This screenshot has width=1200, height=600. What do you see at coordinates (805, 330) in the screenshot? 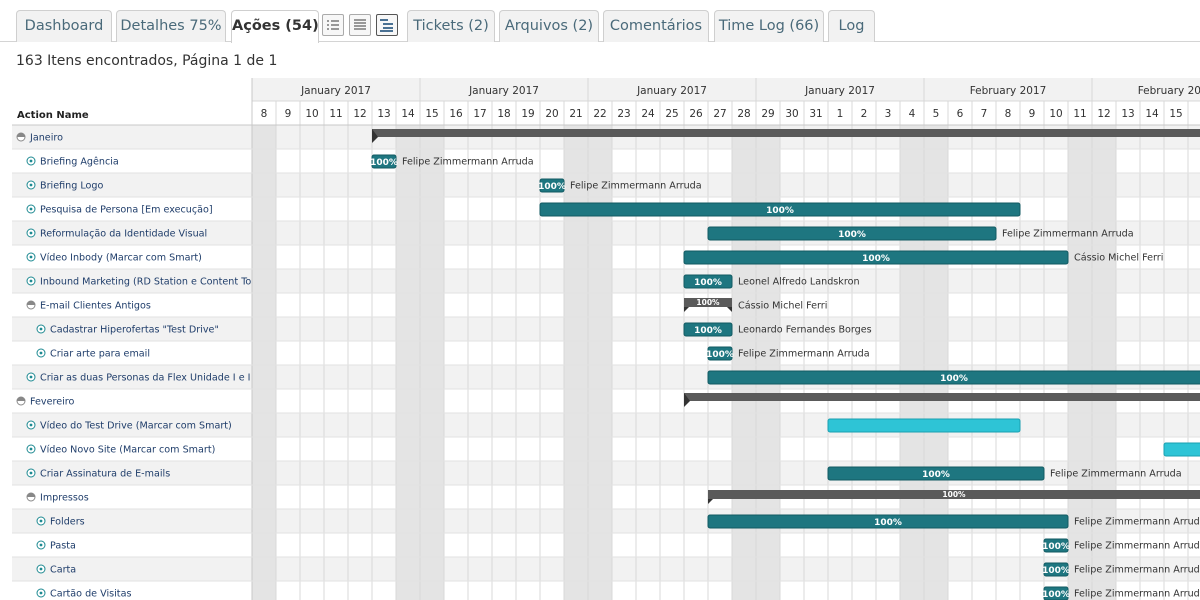
I see `bar-owner: Leonardo Fernandes Borges` at bounding box center [805, 330].